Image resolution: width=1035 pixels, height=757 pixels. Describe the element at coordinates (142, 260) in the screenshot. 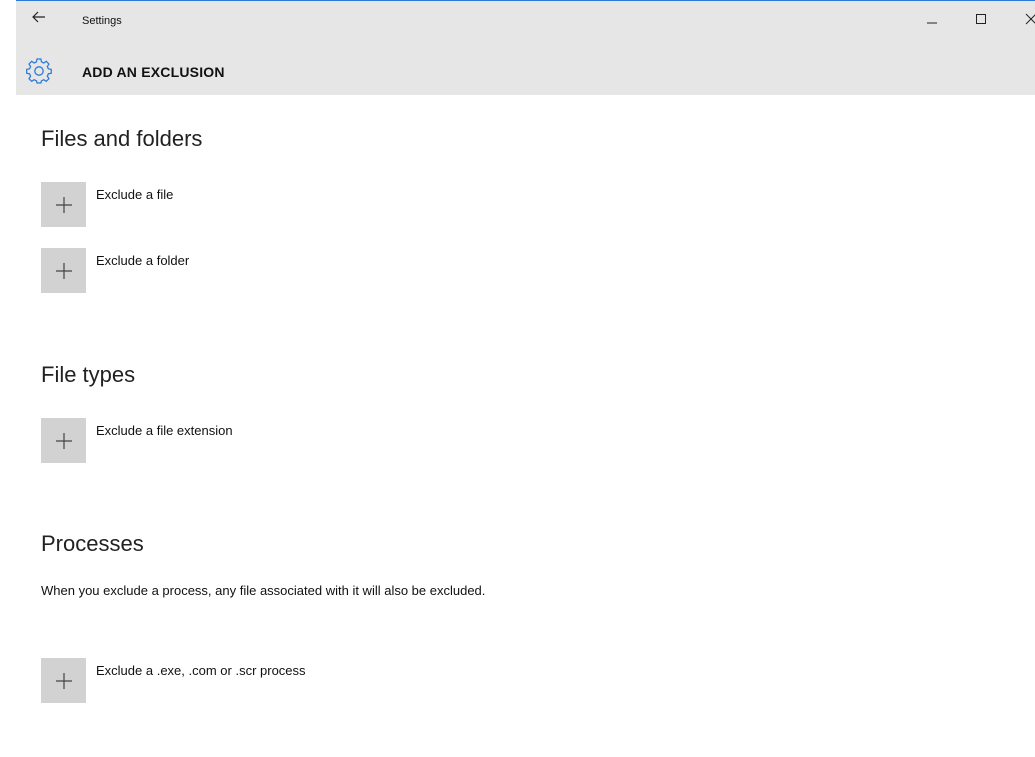

I see `exclude-folder-label: Exclude a folder` at that location.